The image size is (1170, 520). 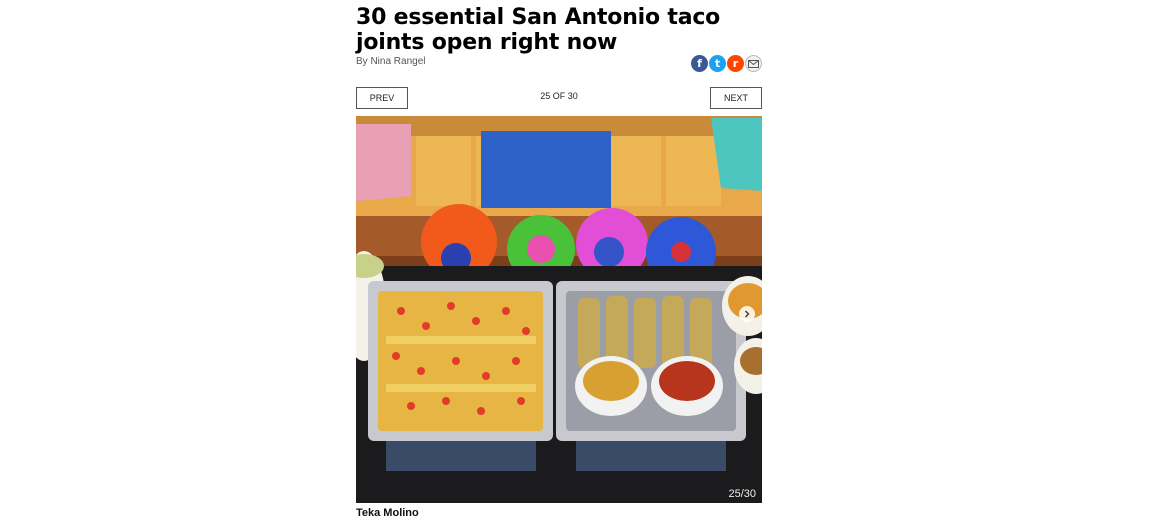 What do you see at coordinates (390, 61) in the screenshot?
I see `byline: By Nina Rangel` at bounding box center [390, 61].